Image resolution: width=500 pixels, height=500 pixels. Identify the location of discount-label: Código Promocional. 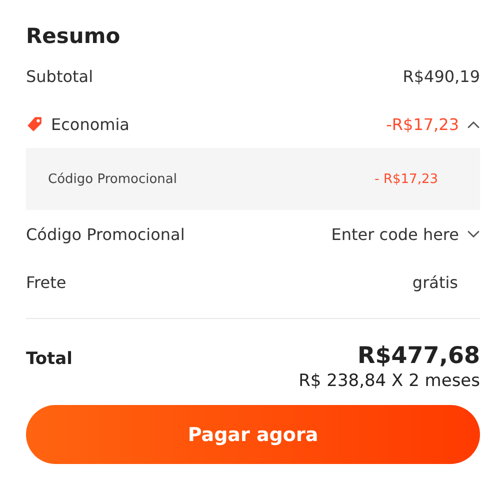
(113, 179).